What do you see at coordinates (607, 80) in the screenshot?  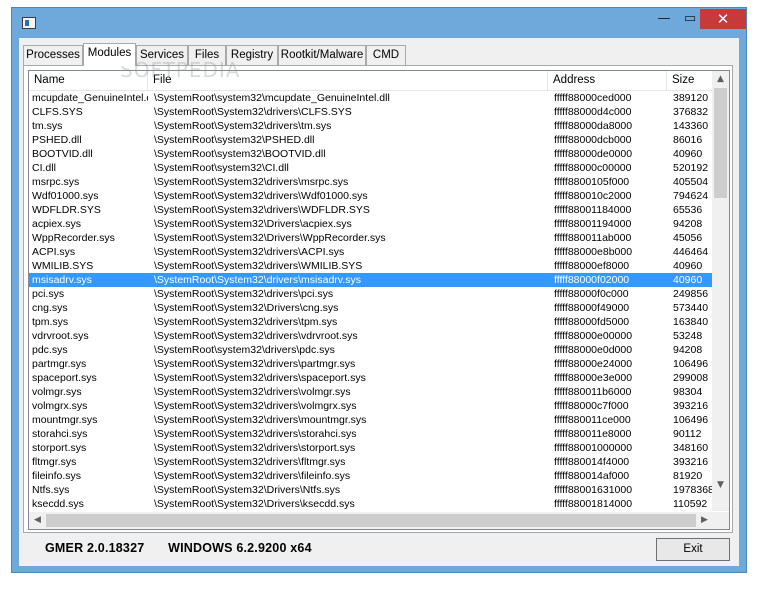 I see `column-header-address: Address` at bounding box center [607, 80].